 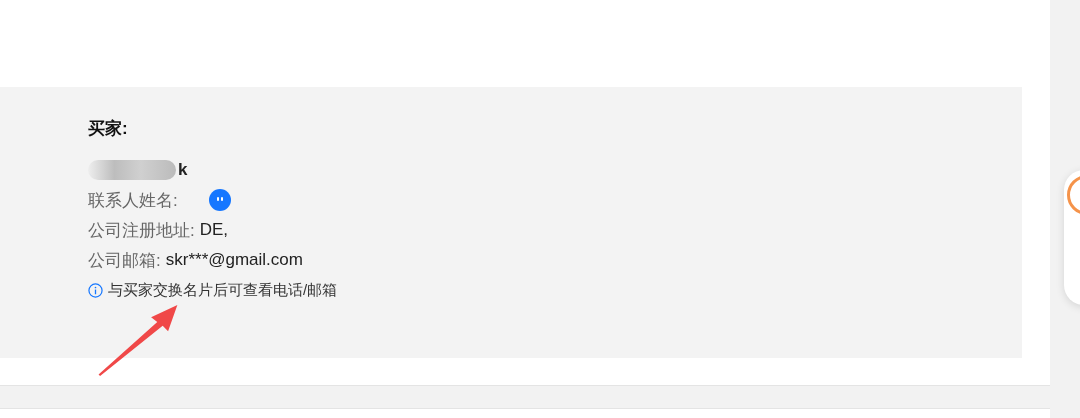 I want to click on buyer-heading: 买家:, so click(x=108, y=129).